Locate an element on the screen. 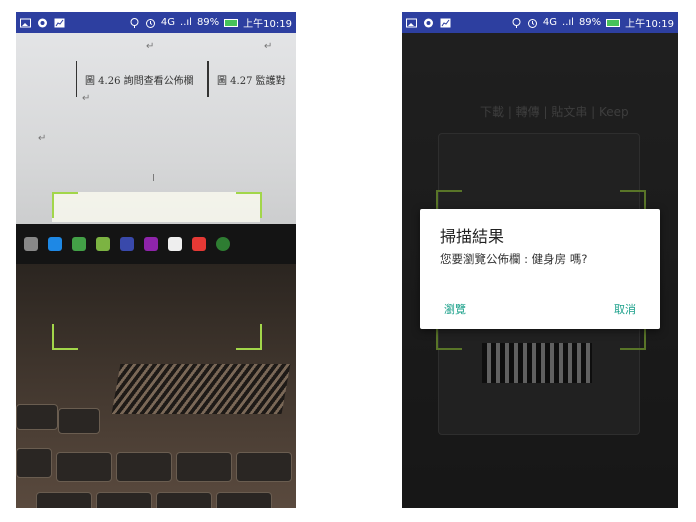 This screenshot has width=696, height=522. browse-button: 瀏覽 is located at coordinates (455, 309).